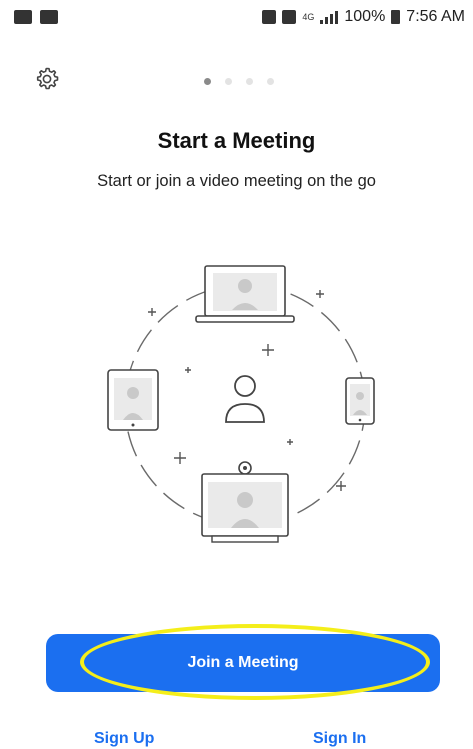 The width and height of the screenshot is (473, 749). What do you see at coordinates (36, 17) in the screenshot?
I see `notification-icons` at bounding box center [36, 17].